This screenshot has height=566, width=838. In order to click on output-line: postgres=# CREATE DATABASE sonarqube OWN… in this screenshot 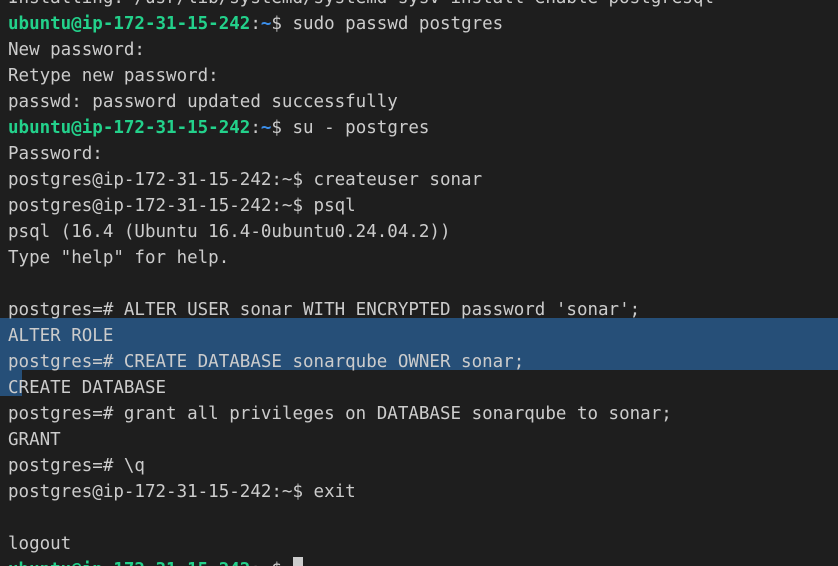, I will do `click(266, 362)`.